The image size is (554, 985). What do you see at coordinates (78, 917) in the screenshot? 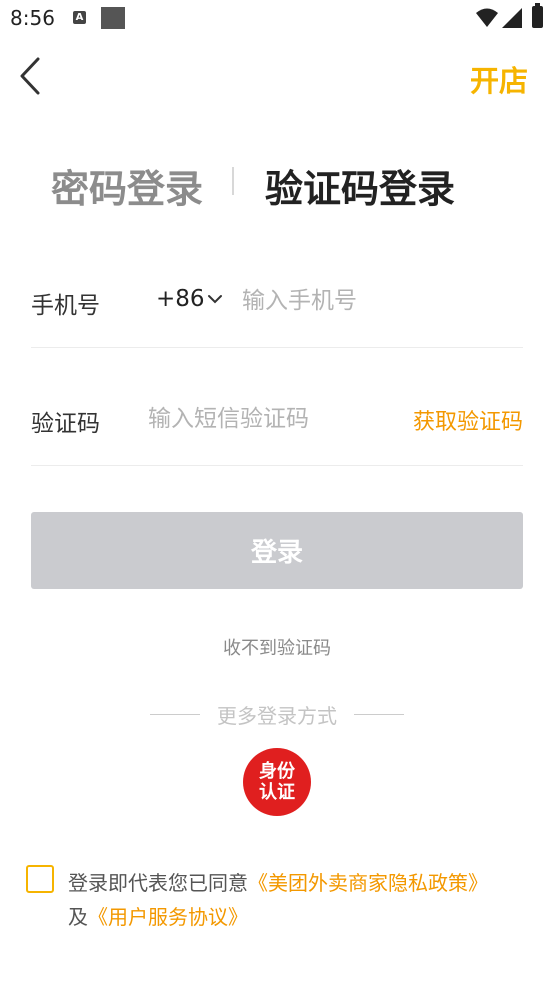
I see `agreement-and: 及` at bounding box center [78, 917].